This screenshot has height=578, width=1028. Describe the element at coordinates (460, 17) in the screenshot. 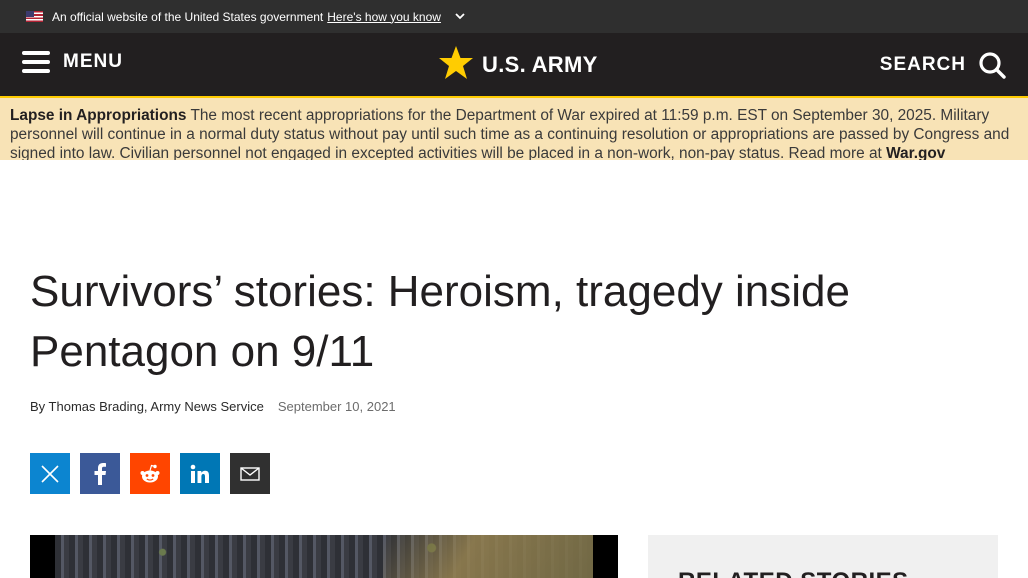

I see `chevron-down-icon` at that location.